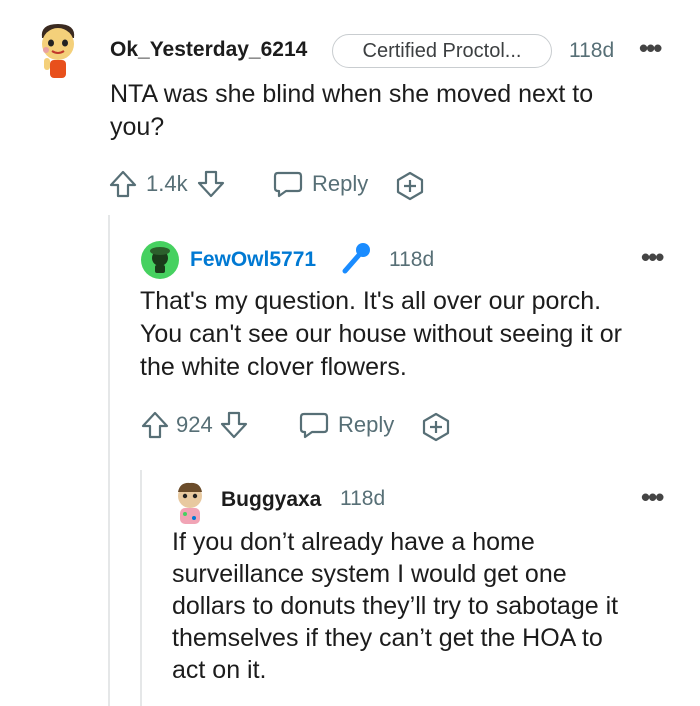 The image size is (700, 706). What do you see at coordinates (208, 50) in the screenshot?
I see `username: Ok_Yesterday_6214` at bounding box center [208, 50].